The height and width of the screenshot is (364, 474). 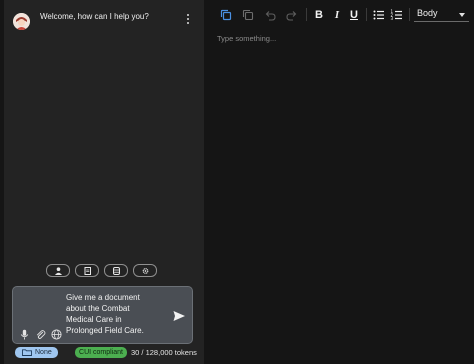 I want to click on italic-button: I, so click(x=337, y=15).